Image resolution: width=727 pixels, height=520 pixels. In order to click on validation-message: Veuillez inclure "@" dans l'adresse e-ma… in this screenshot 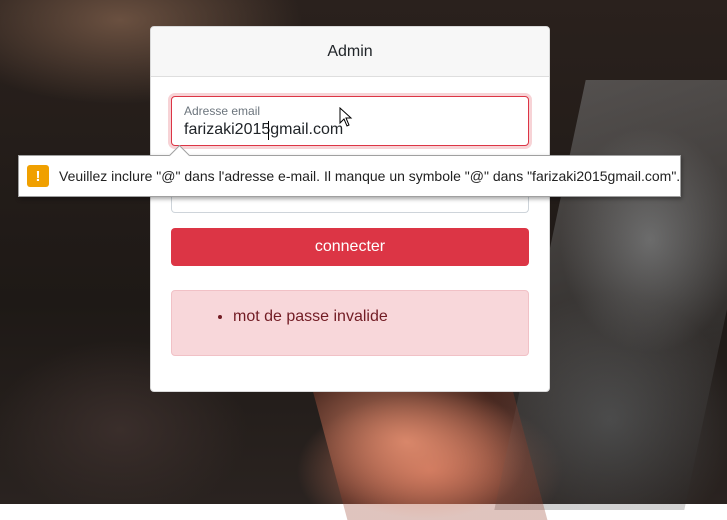, I will do `click(370, 176)`.